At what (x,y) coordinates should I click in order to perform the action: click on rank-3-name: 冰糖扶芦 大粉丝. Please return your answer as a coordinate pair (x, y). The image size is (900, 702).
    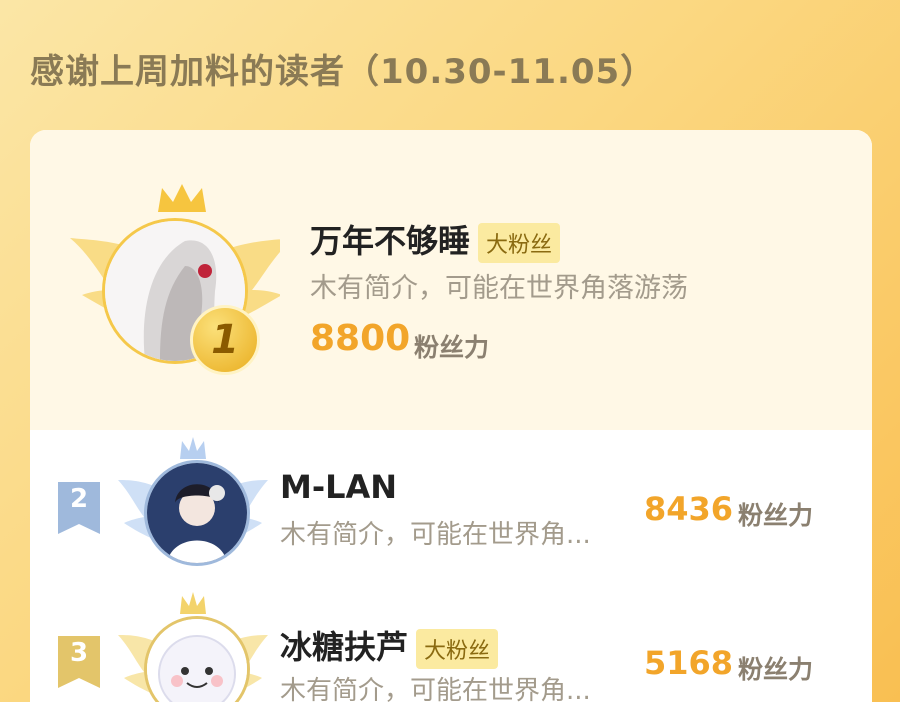
    Looking at the image, I should click on (389, 645).